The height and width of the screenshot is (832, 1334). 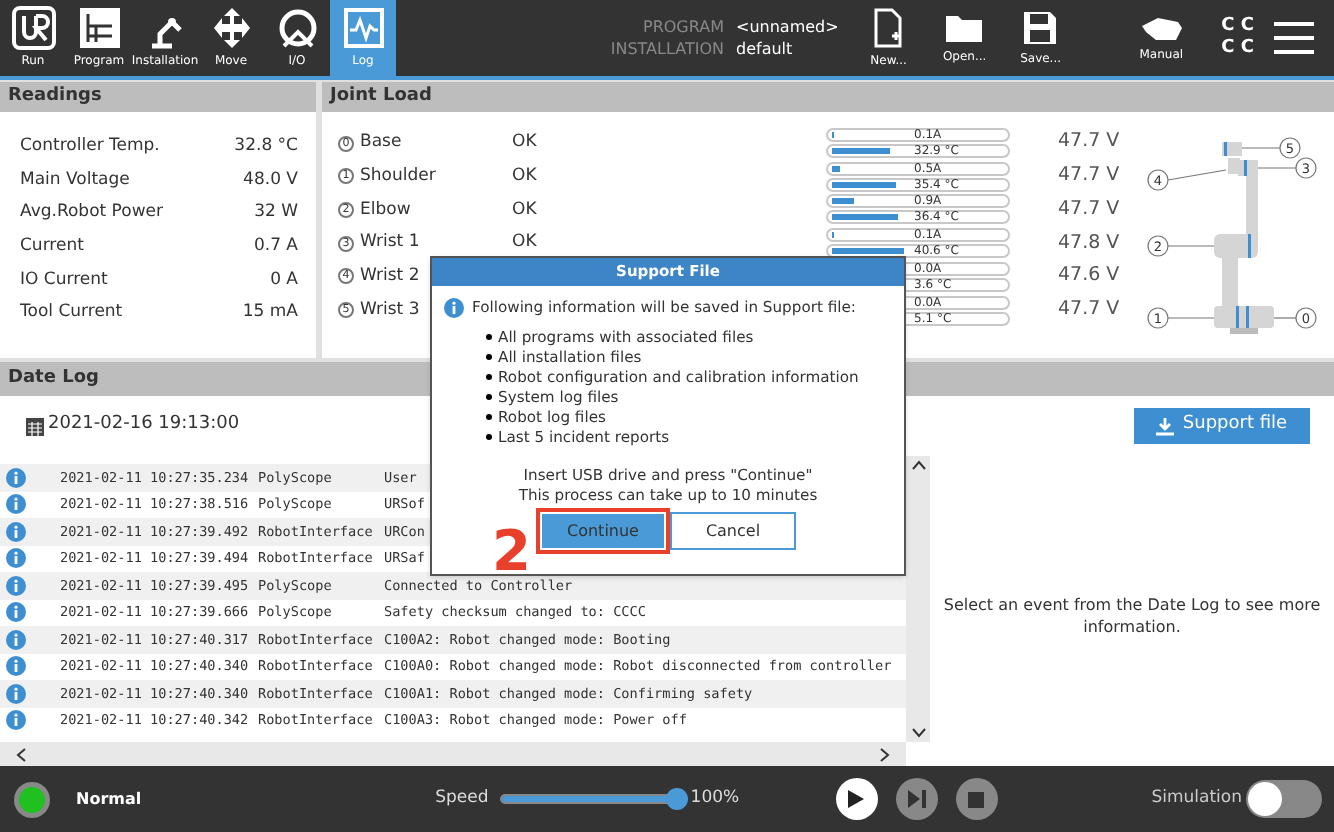 I want to click on checksum: C C C C, so click(x=1237, y=38).